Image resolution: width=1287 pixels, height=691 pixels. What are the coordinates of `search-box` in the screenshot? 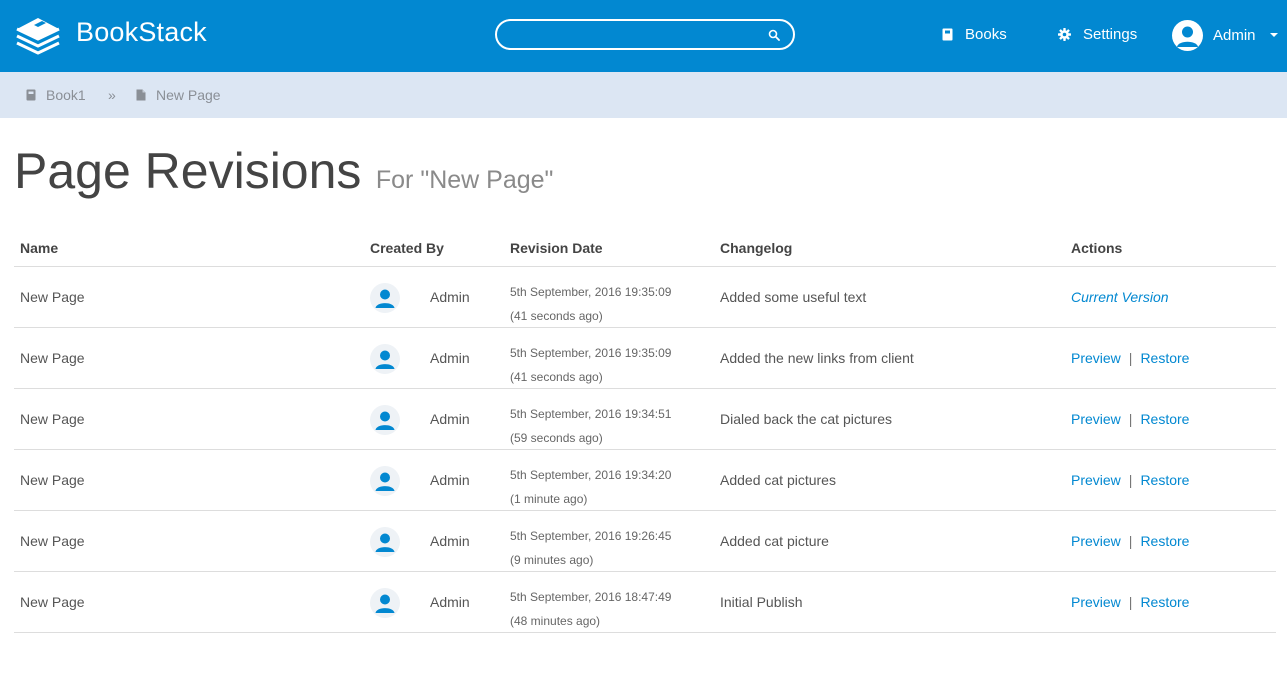 It's located at (645, 34).